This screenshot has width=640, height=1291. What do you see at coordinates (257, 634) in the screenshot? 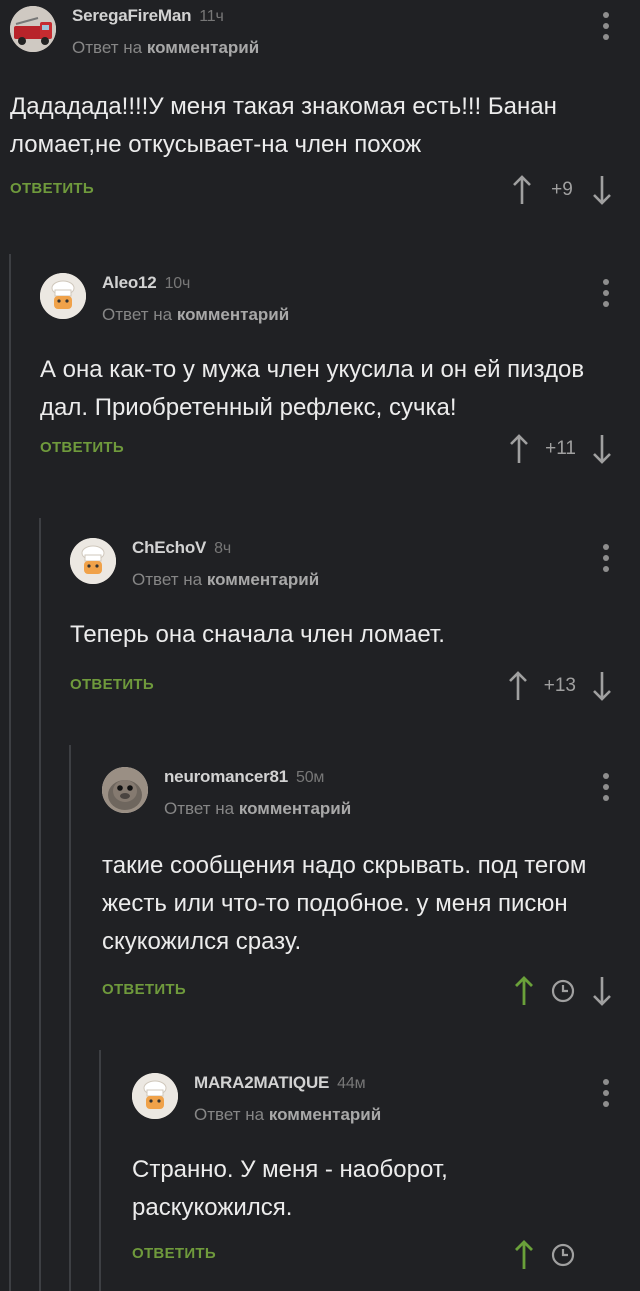
I see `comment-text: Теперь она сначала член ломает.` at bounding box center [257, 634].